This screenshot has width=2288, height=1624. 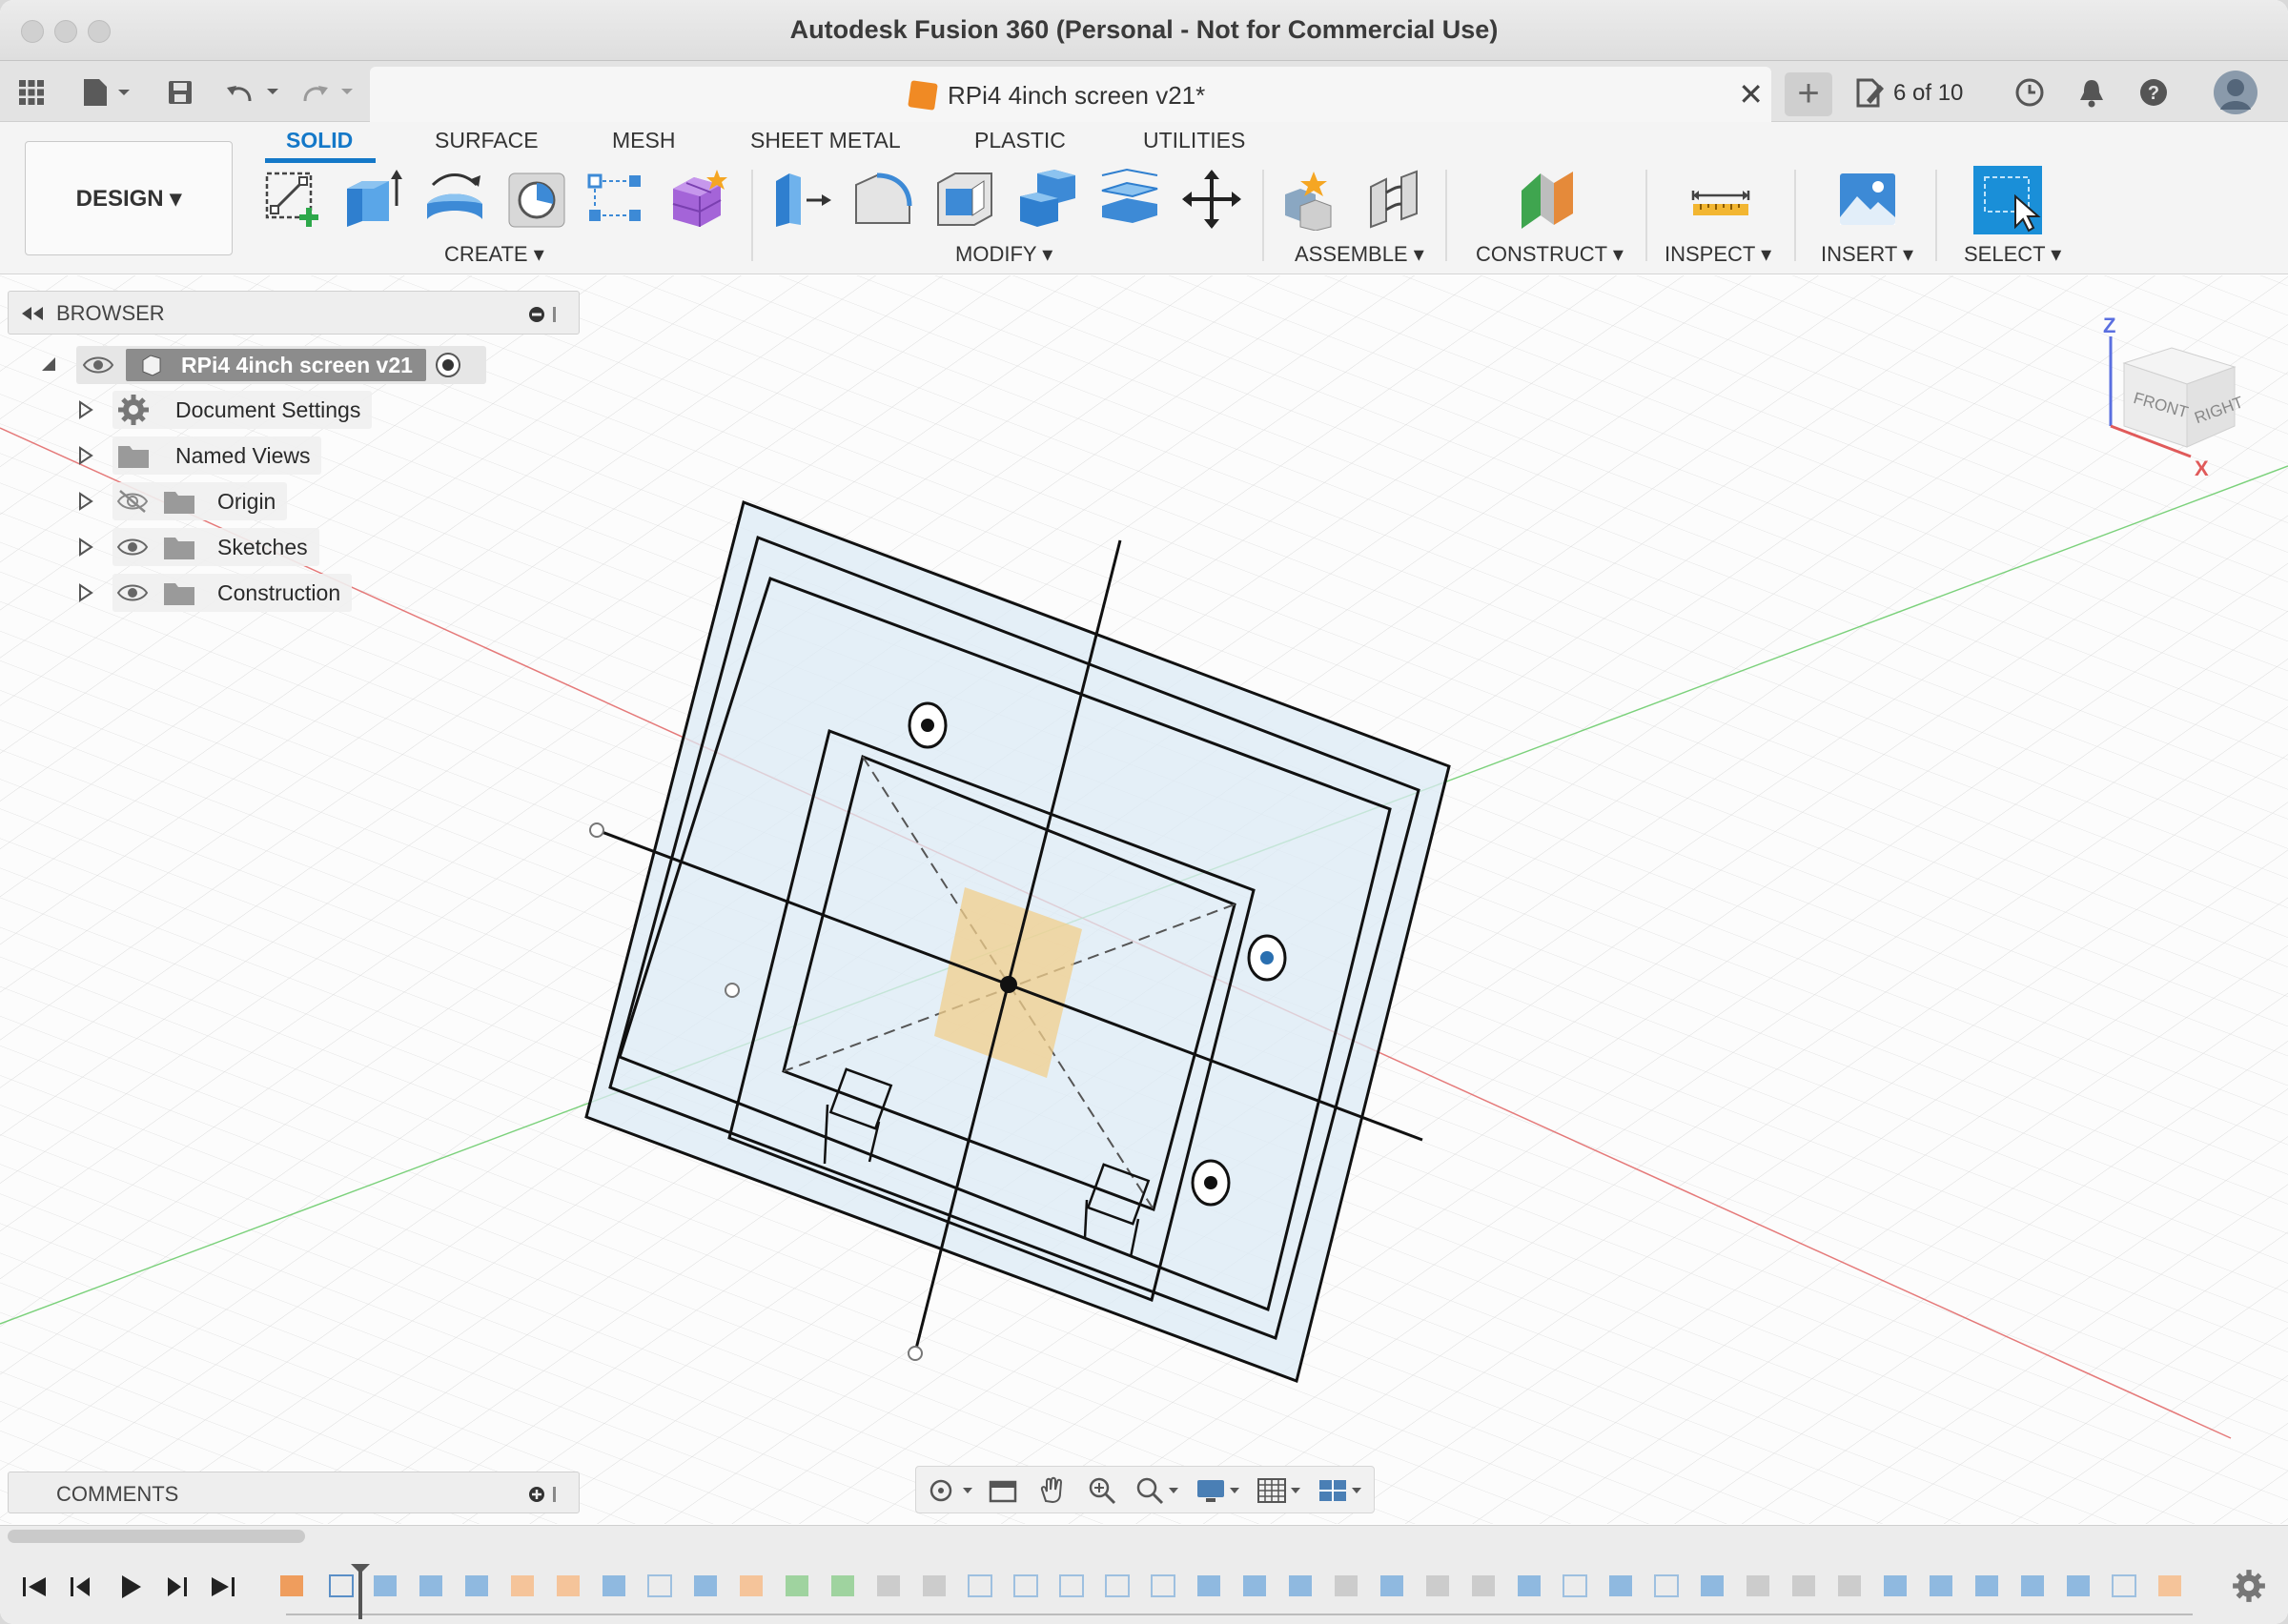 What do you see at coordinates (294, 1492) in the screenshot?
I see `comments-panel-header: COMMENTS` at bounding box center [294, 1492].